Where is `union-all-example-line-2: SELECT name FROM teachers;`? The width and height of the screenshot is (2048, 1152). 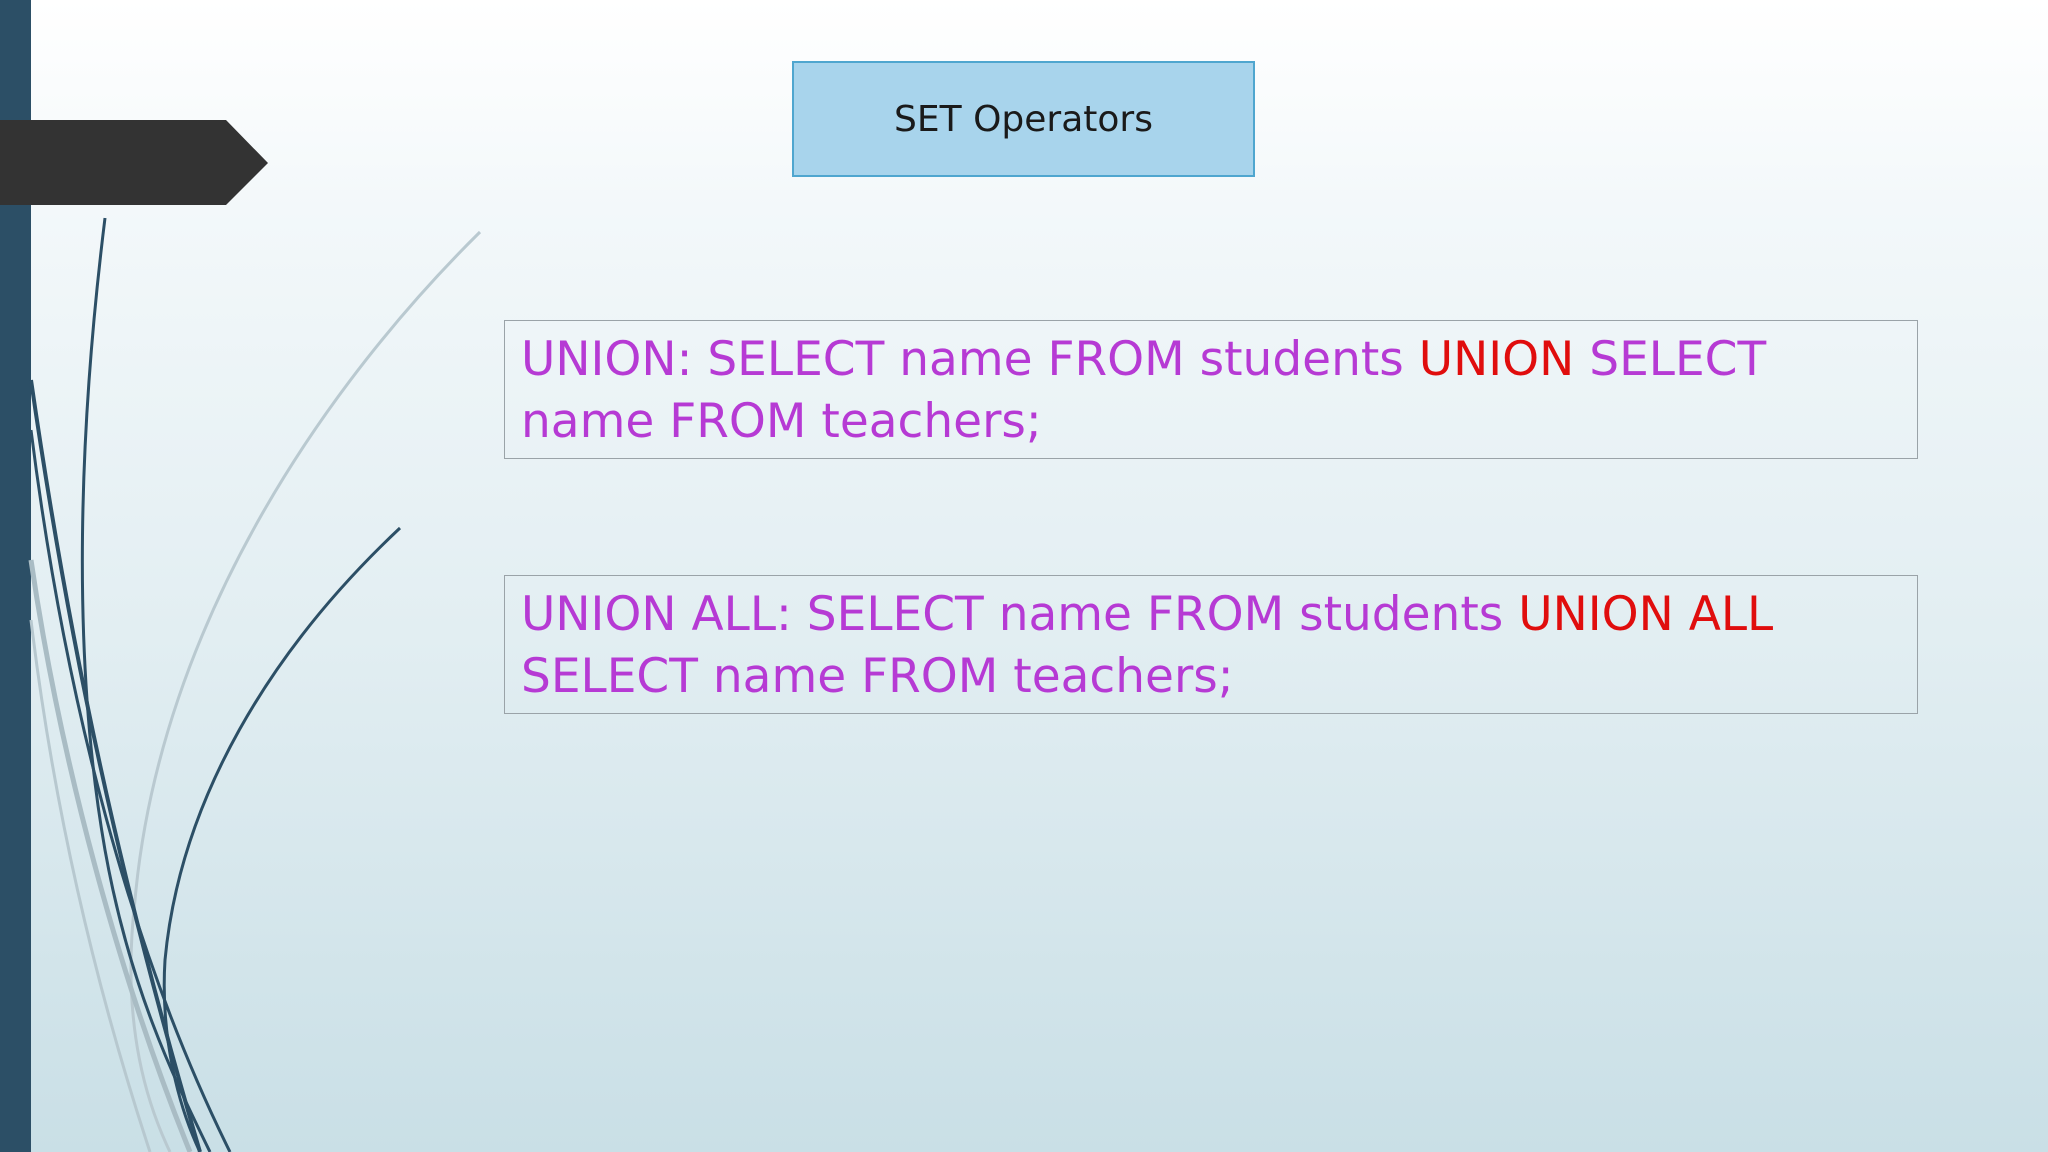 union-all-example-line-2: SELECT name FROM teachers; is located at coordinates (877, 676).